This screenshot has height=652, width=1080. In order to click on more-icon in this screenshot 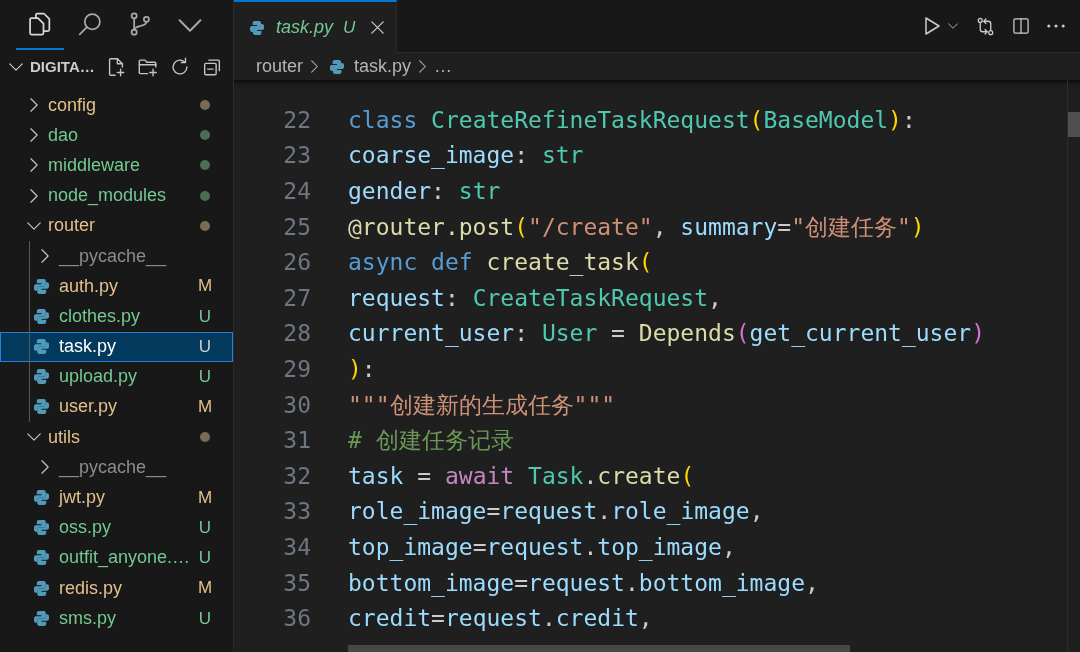, I will do `click(1056, 26)`.